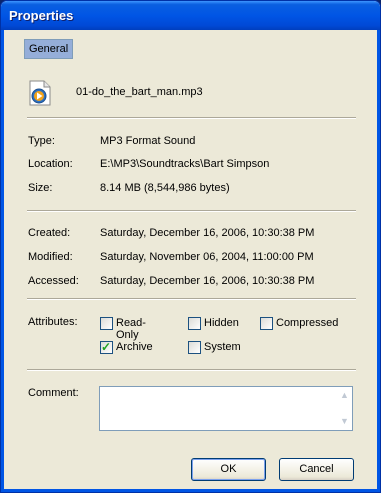 The width and height of the screenshot is (381, 493). What do you see at coordinates (148, 141) in the screenshot?
I see `type-value: MP3 Format Sound` at bounding box center [148, 141].